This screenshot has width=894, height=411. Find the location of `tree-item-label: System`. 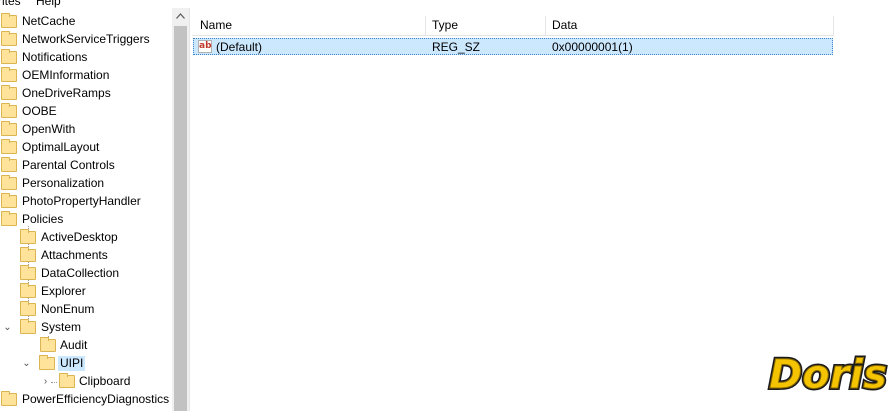

tree-item-label: System is located at coordinates (61, 327).